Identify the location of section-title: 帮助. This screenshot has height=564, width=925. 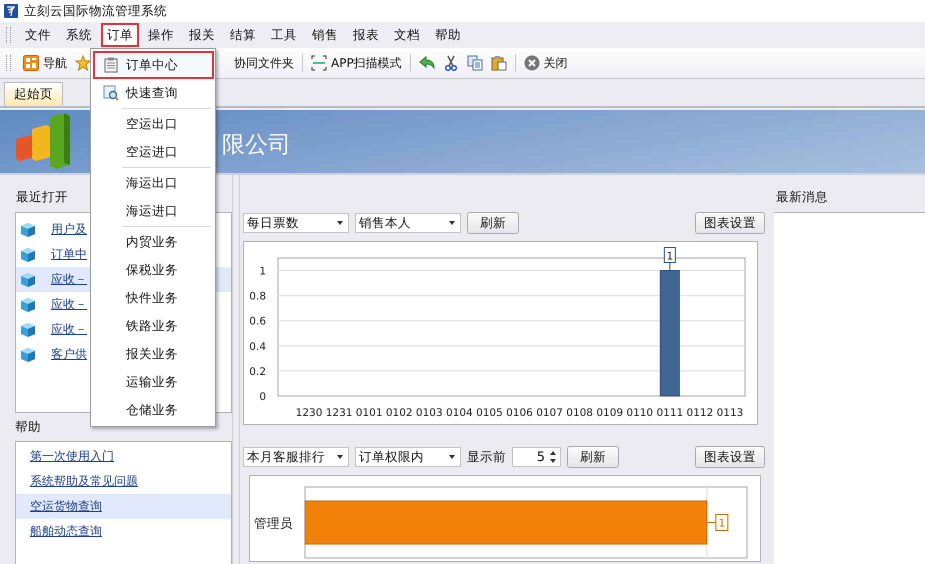
(27, 427).